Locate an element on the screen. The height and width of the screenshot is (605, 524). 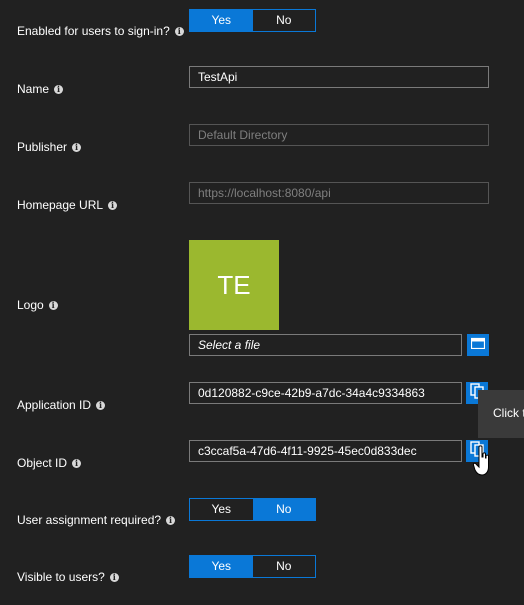
copy-tooltip: Click t is located at coordinates (501, 414).